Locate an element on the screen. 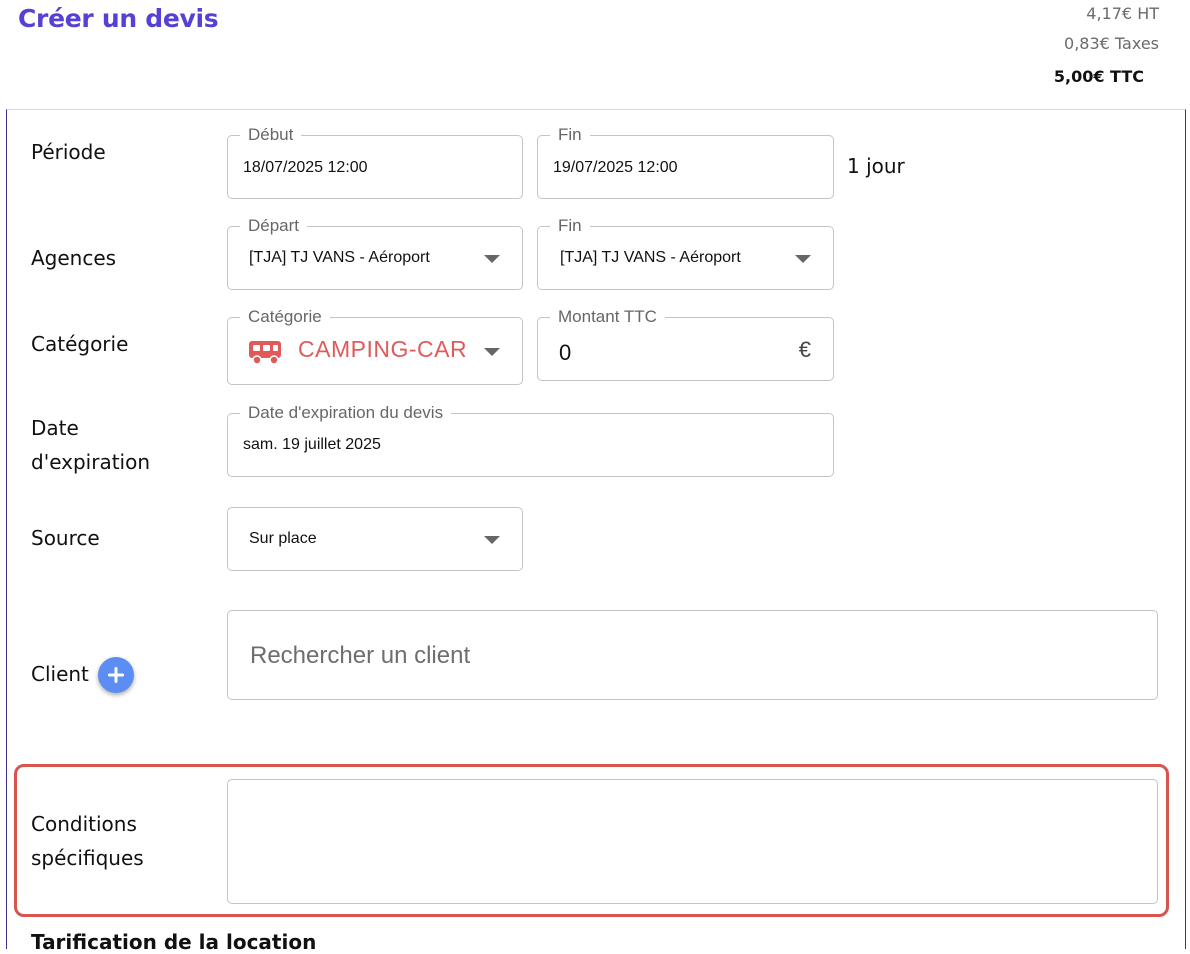  euro-icon: € is located at coordinates (804, 349).